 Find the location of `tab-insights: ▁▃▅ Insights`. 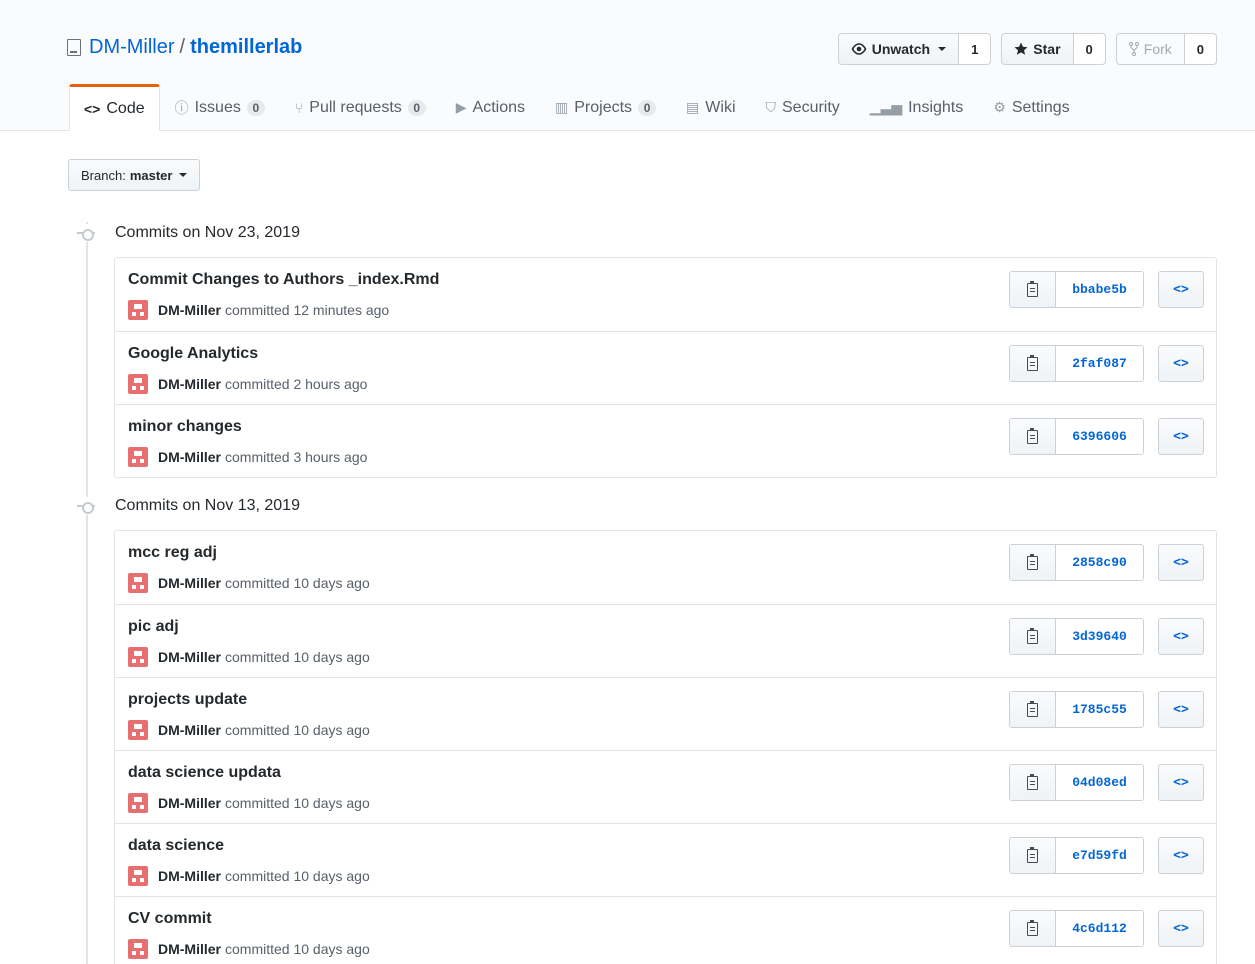

tab-insights: ▁▃▅ Insights is located at coordinates (916, 107).